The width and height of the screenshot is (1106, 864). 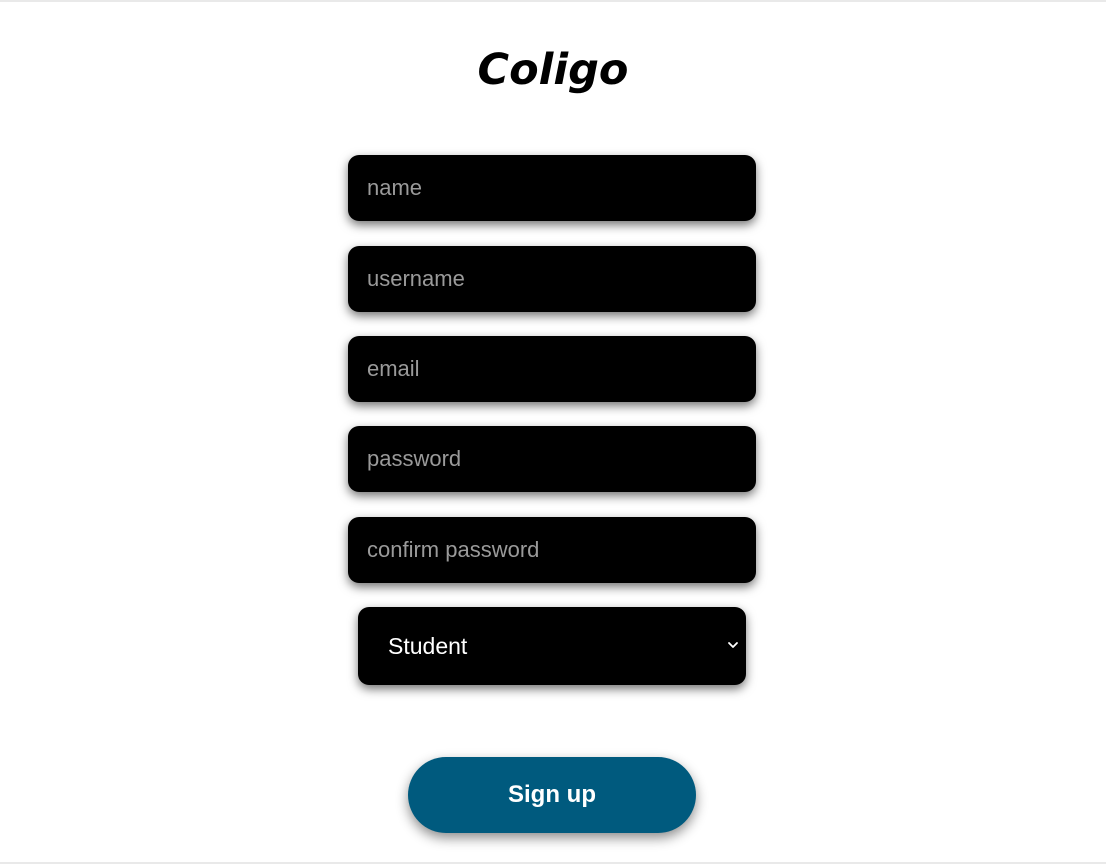 I want to click on email-field, so click(x=552, y=369).